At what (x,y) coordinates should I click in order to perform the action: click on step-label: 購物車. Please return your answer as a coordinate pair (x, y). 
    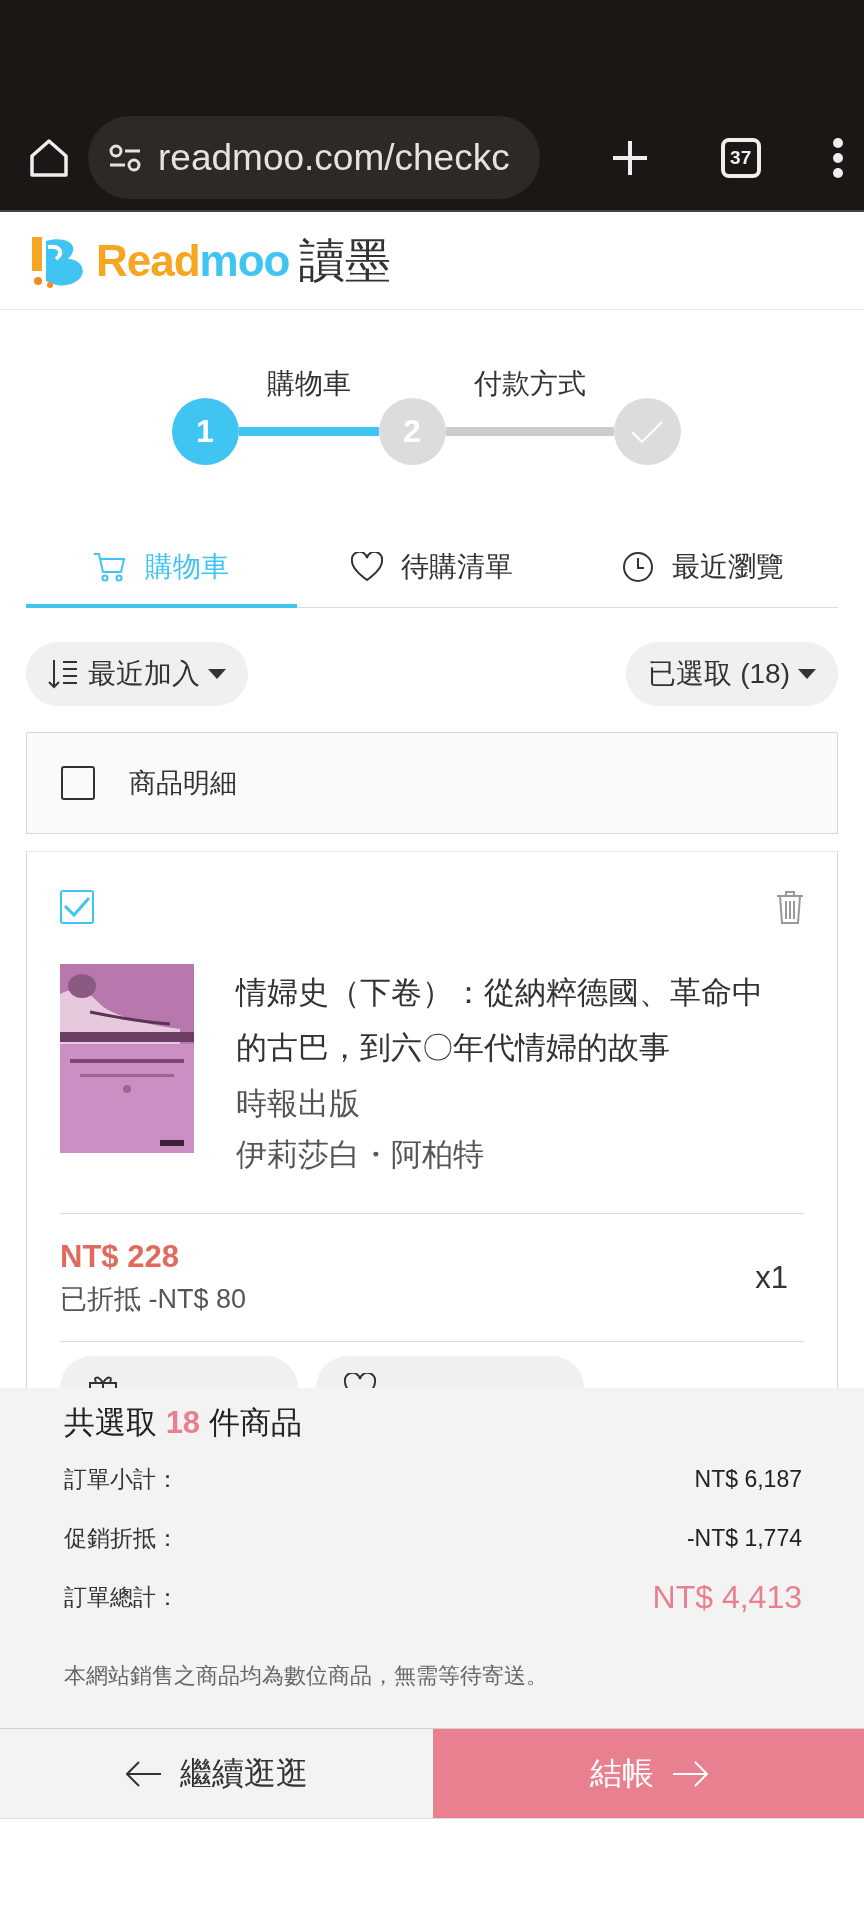
    Looking at the image, I should click on (308, 384).